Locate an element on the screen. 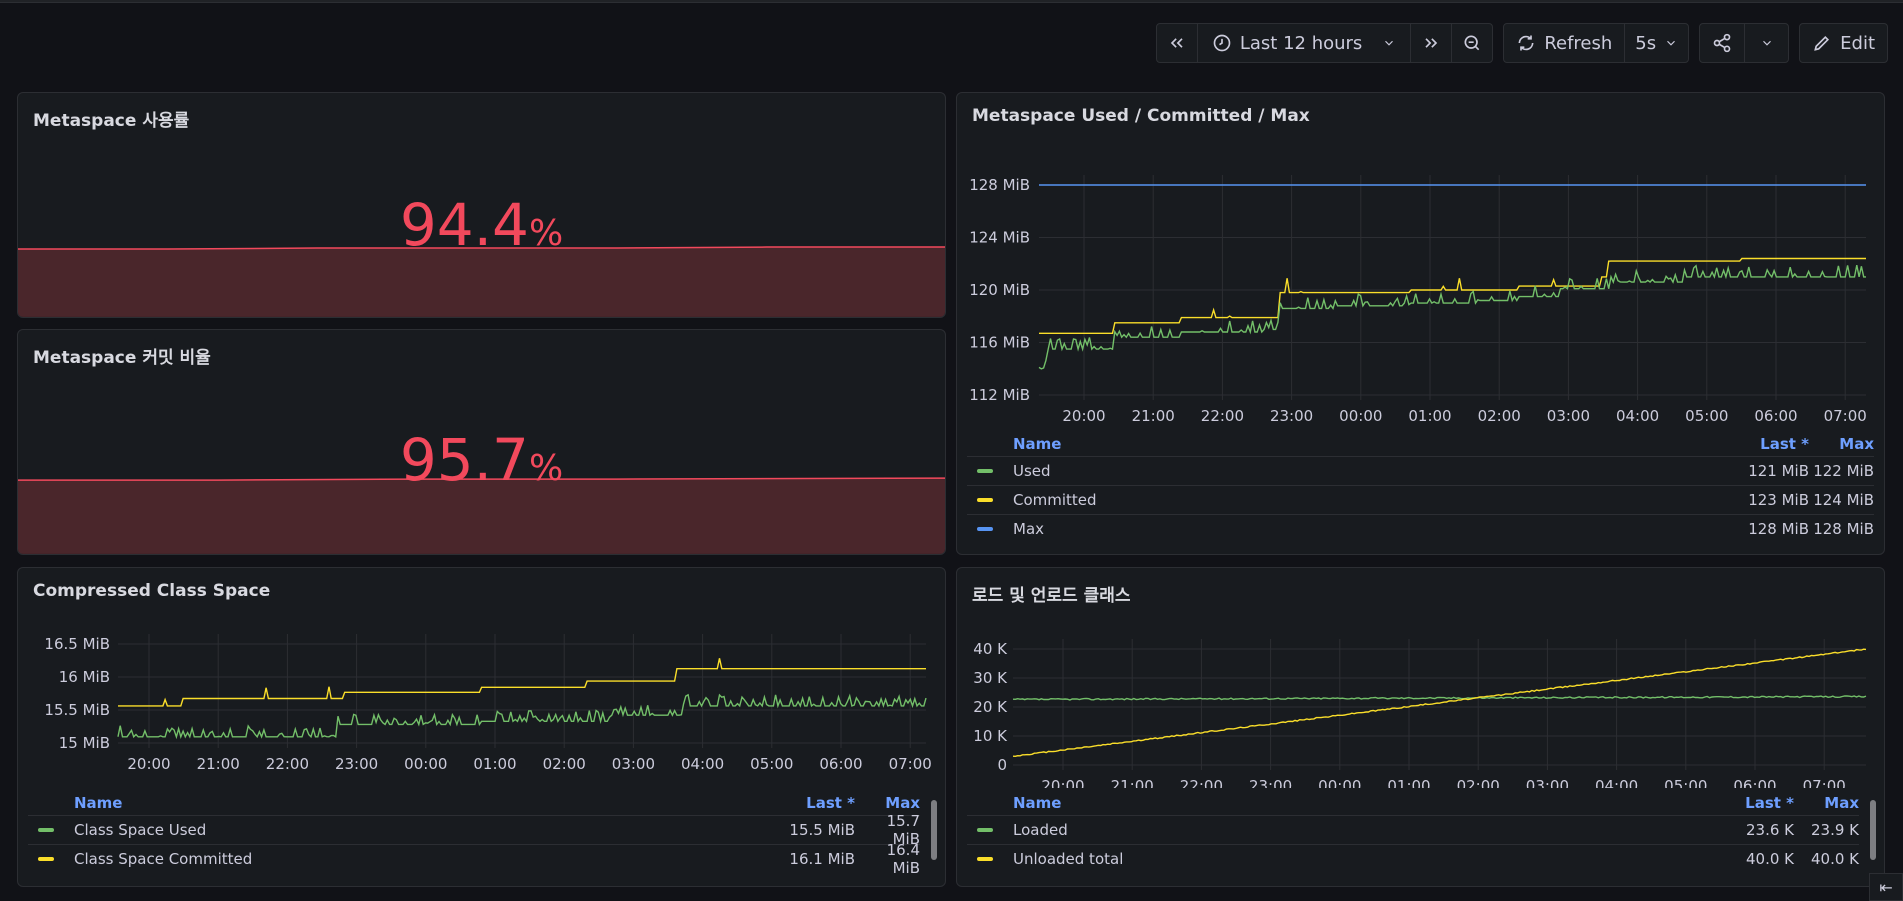  legend-row: Loaded 23.6 K 23.9 K is located at coordinates (1413, 829).